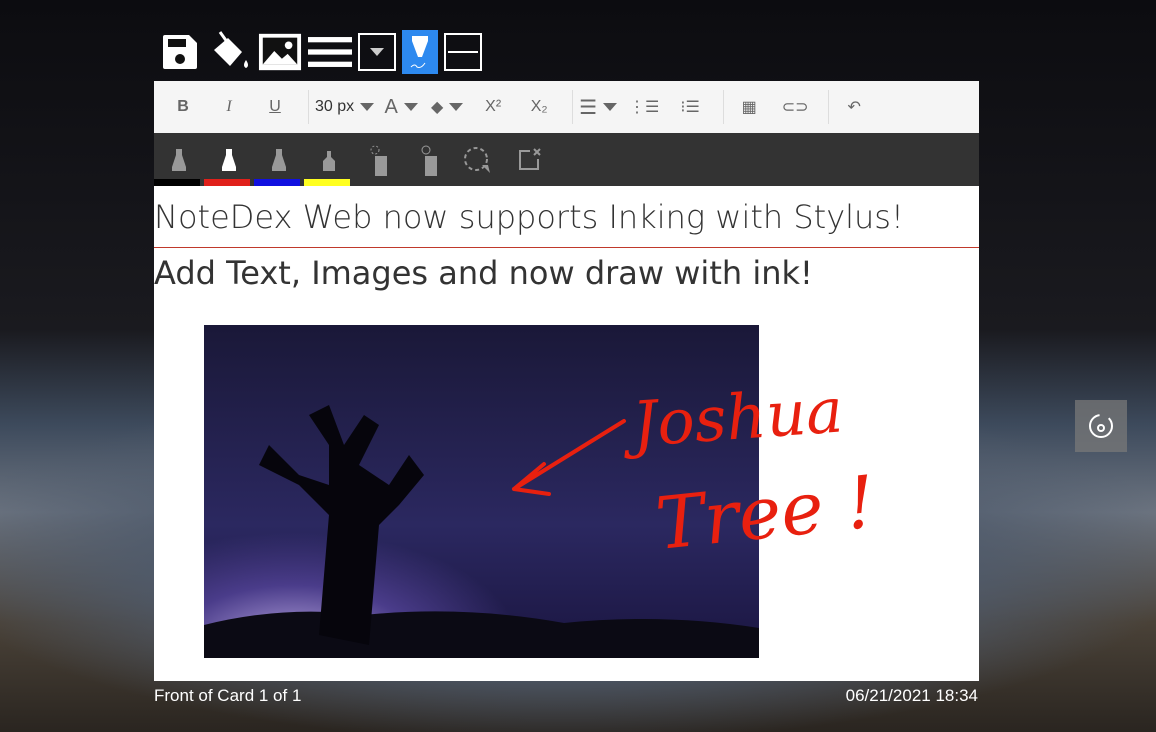  Describe the element at coordinates (911, 695) in the screenshot. I see `timestamp: 06/21/2021 18:34` at that location.